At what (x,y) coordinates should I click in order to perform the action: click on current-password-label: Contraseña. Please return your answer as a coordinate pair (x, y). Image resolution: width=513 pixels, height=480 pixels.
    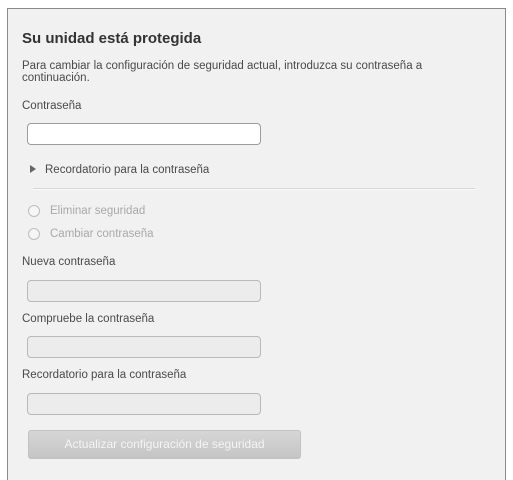
    Looking at the image, I should click on (52, 106).